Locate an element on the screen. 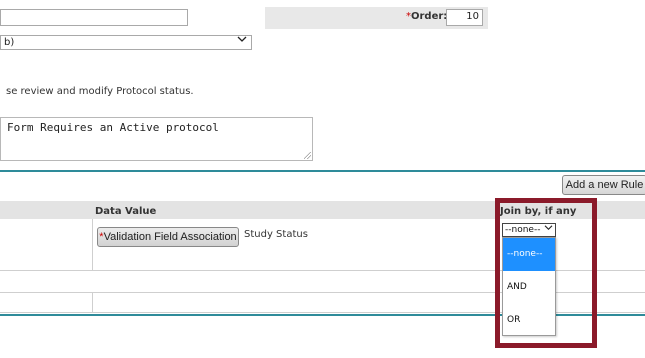 Image resolution: width=645 pixels, height=358 pixels. section-divider is located at coordinates (322, 171).